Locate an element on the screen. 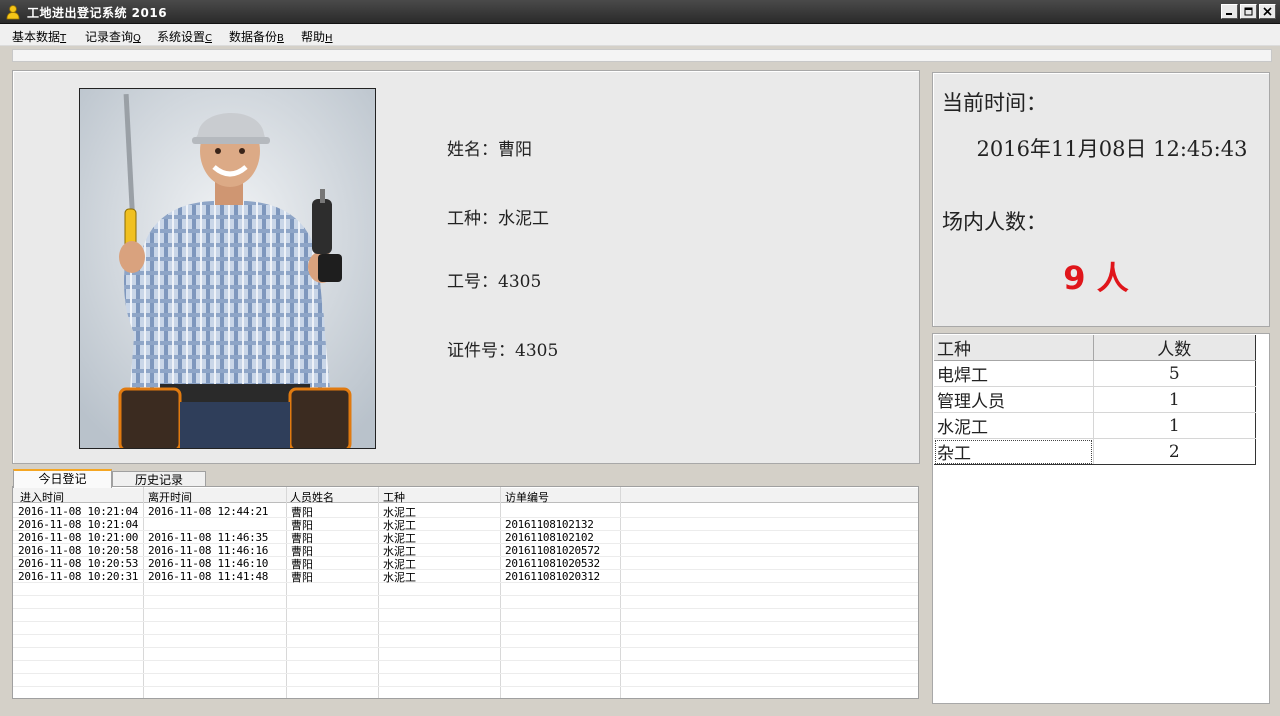 This screenshot has height=716, width=1280. cell-enter-time: 2016-11-08 10:20:58 is located at coordinates (78, 550).